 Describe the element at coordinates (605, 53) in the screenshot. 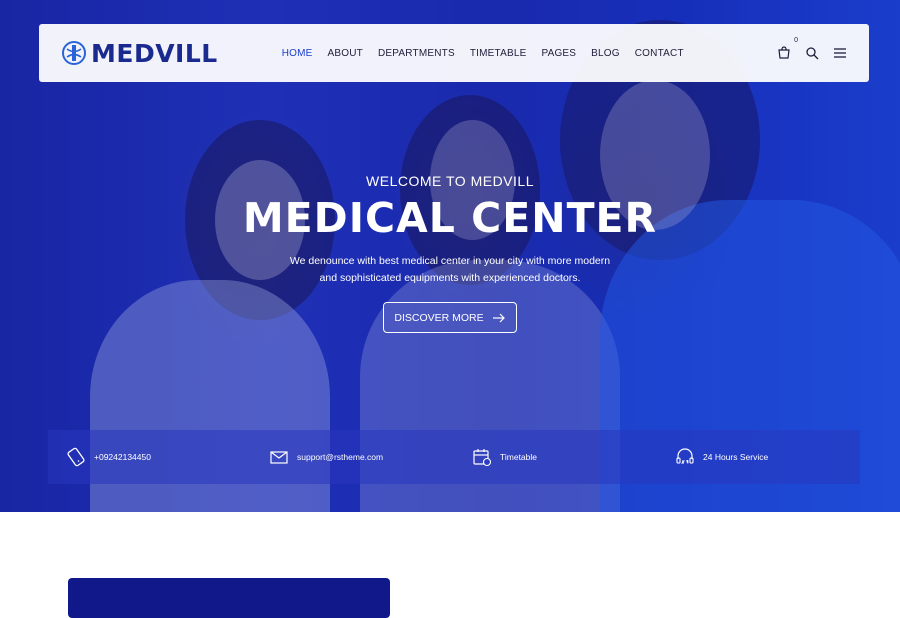

I see `nav-item-blog: BLOG` at that location.